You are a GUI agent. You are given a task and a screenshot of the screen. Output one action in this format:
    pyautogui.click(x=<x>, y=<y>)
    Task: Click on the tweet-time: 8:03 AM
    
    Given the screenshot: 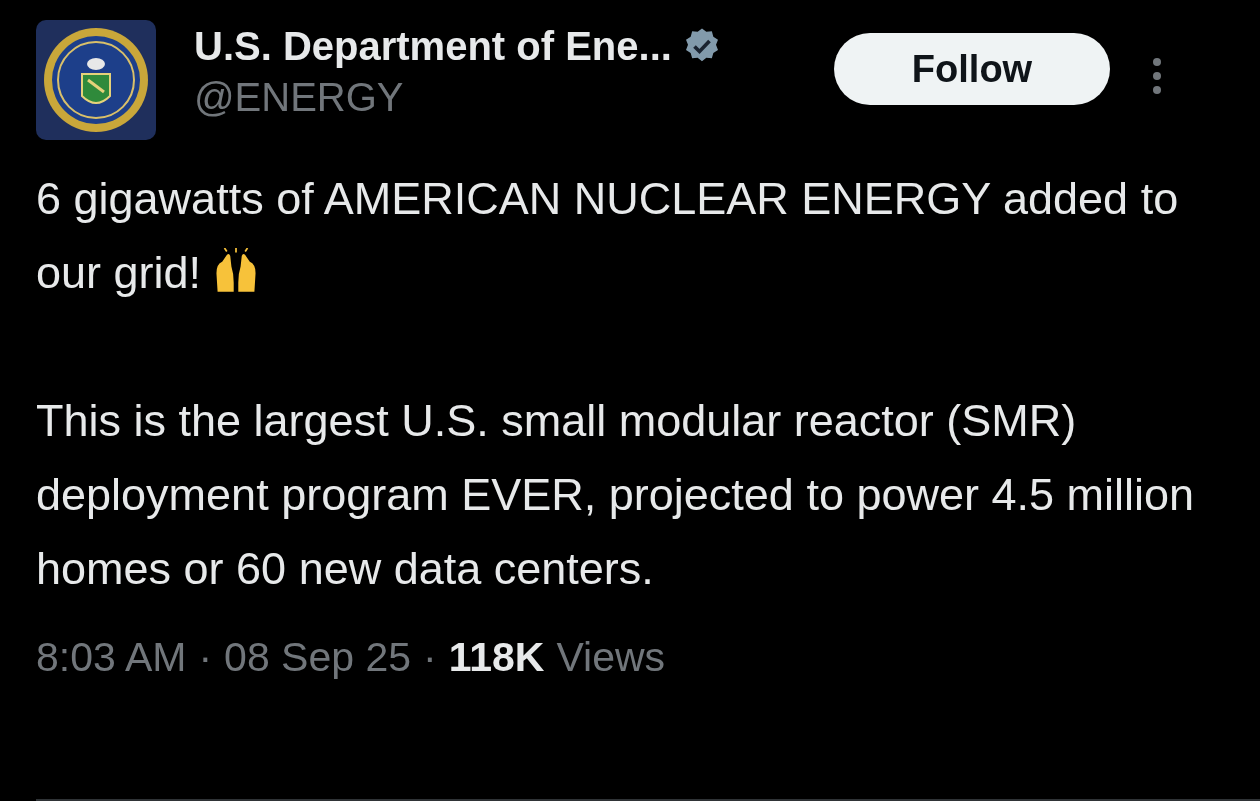 What is the action you would take?
    pyautogui.click(x=111, y=657)
    